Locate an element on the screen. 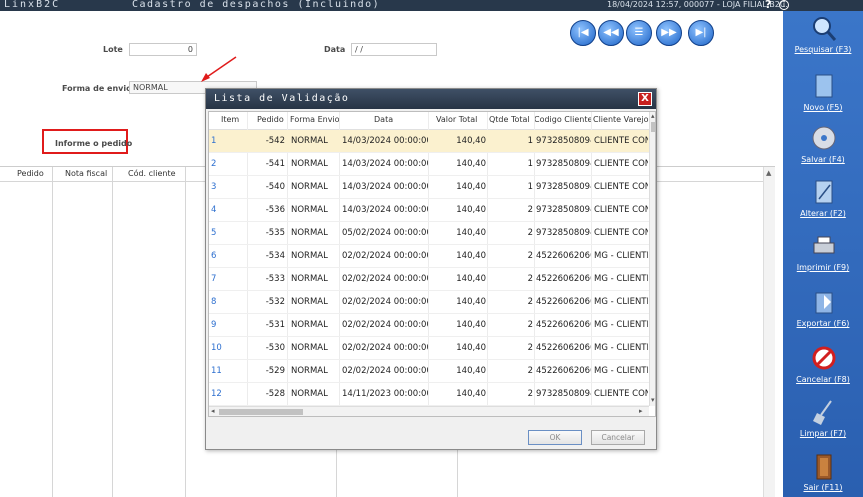 The width and height of the screenshot is (863, 497). cell-pedido: -533 is located at coordinates (275, 279).